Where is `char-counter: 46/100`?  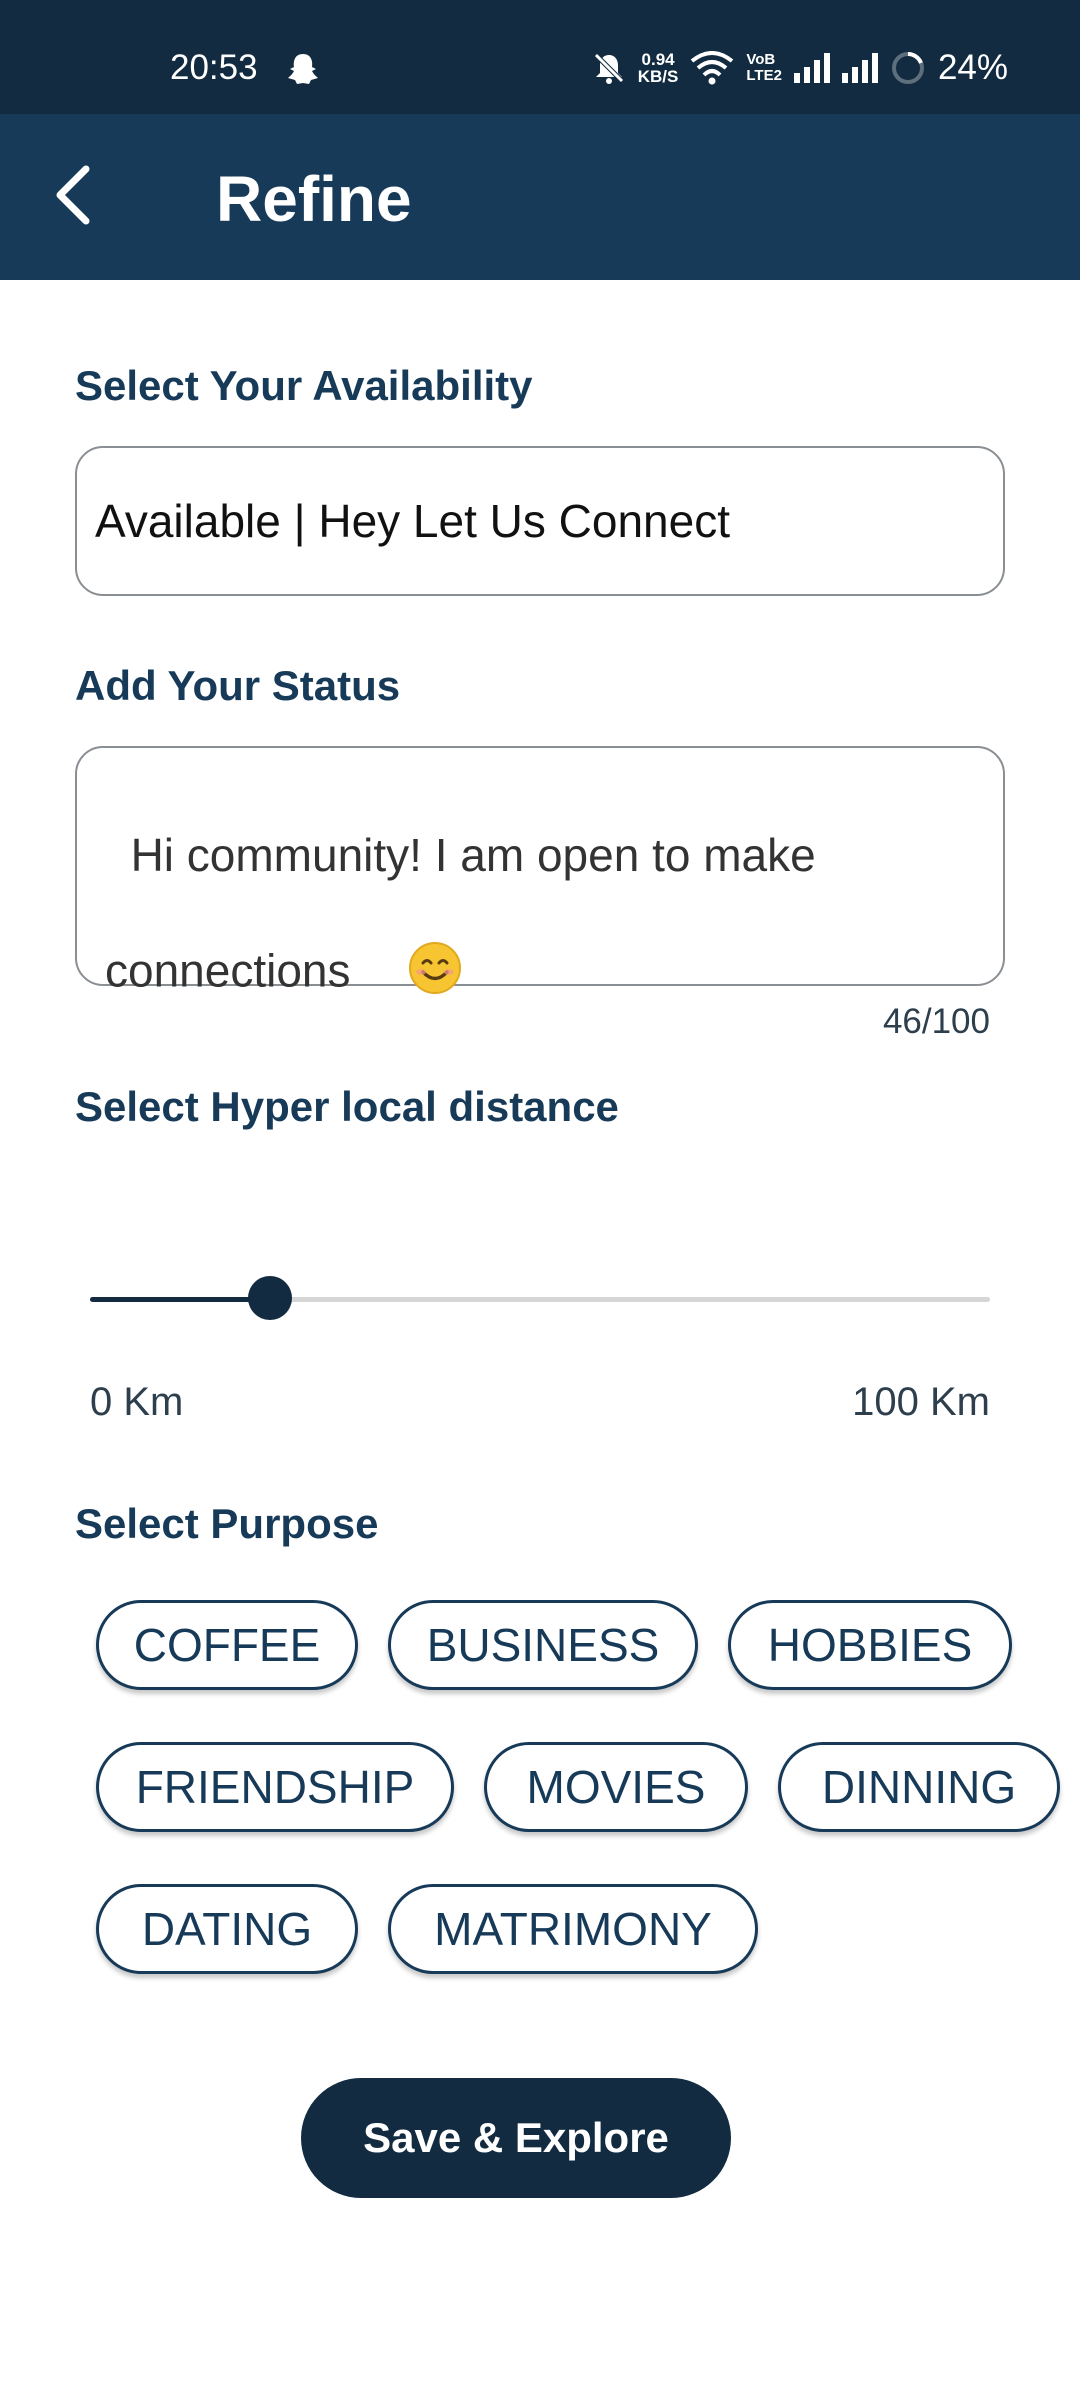 char-counter: 46/100 is located at coordinates (936, 1021).